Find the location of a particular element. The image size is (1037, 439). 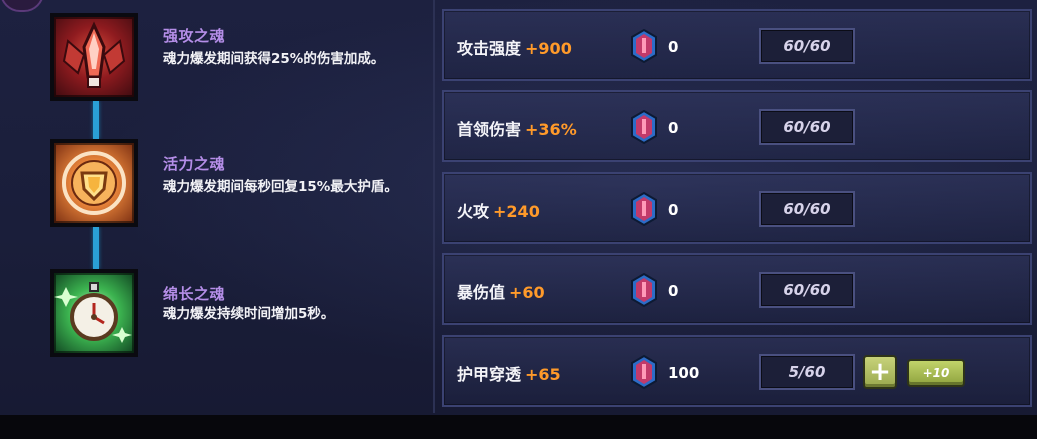

stat-label: 火攻 +240 is located at coordinates (498, 210).